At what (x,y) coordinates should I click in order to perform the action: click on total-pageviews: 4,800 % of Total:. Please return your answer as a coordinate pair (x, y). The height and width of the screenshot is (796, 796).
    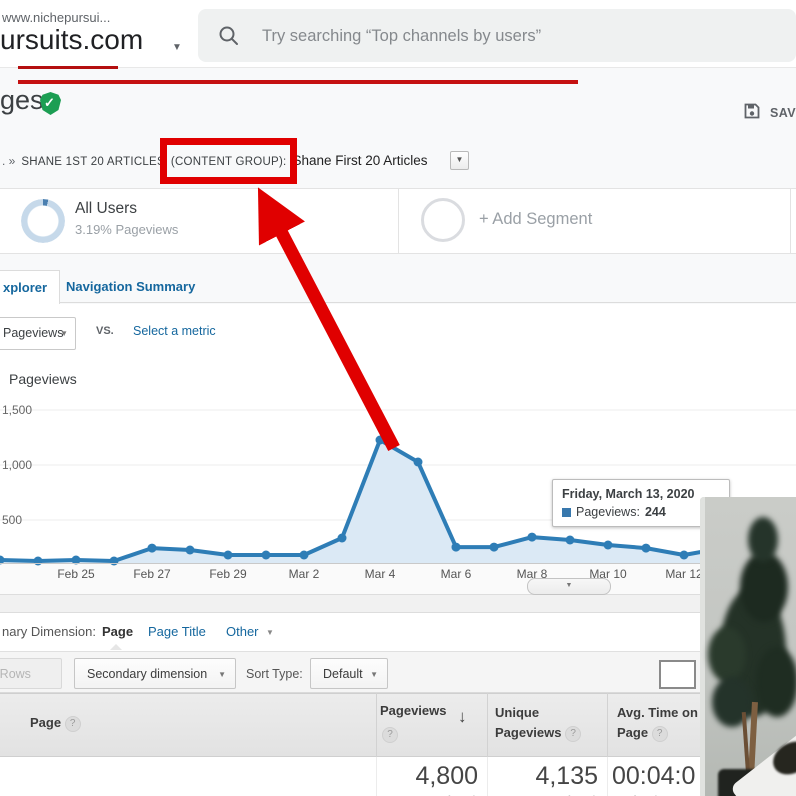
    Looking at the image, I should click on (422, 779).